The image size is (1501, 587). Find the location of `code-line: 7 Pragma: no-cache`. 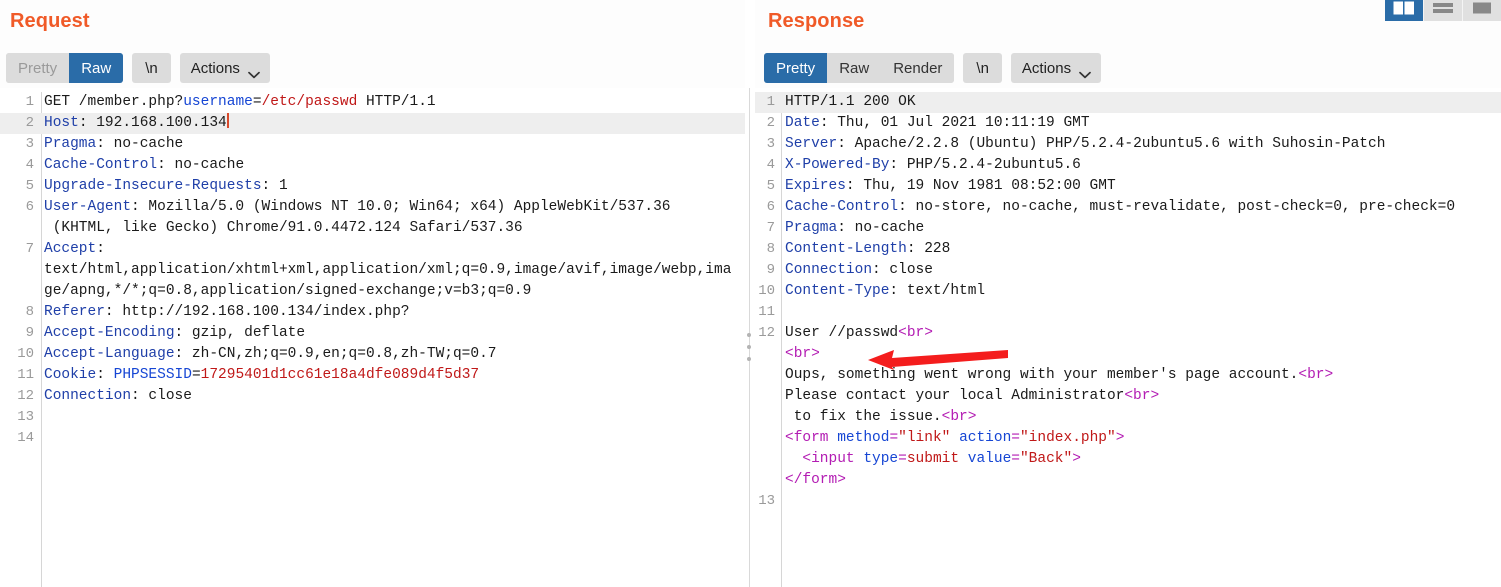

code-line: 7 Pragma: no-cache is located at coordinates (1128, 228).